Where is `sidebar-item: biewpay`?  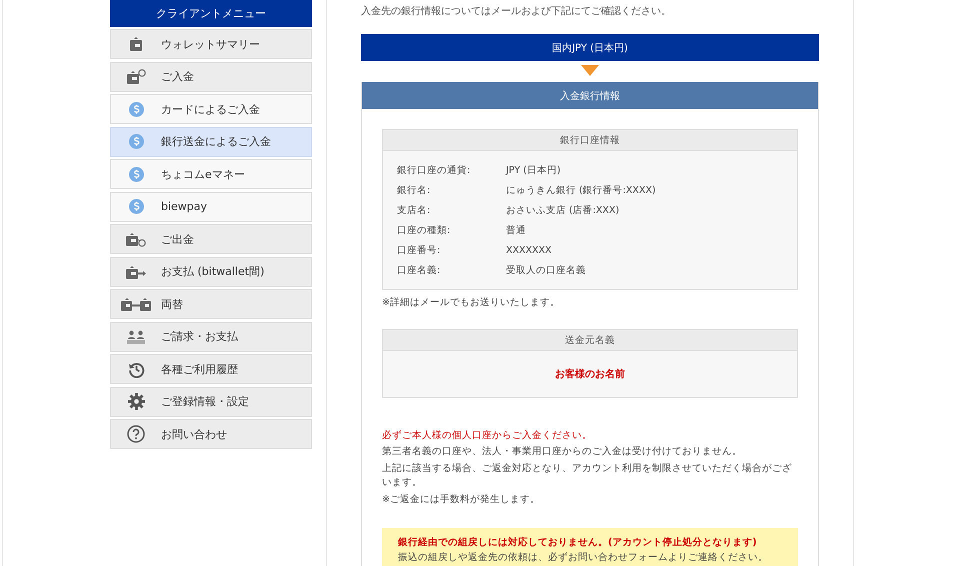
sidebar-item: biewpay is located at coordinates (211, 207).